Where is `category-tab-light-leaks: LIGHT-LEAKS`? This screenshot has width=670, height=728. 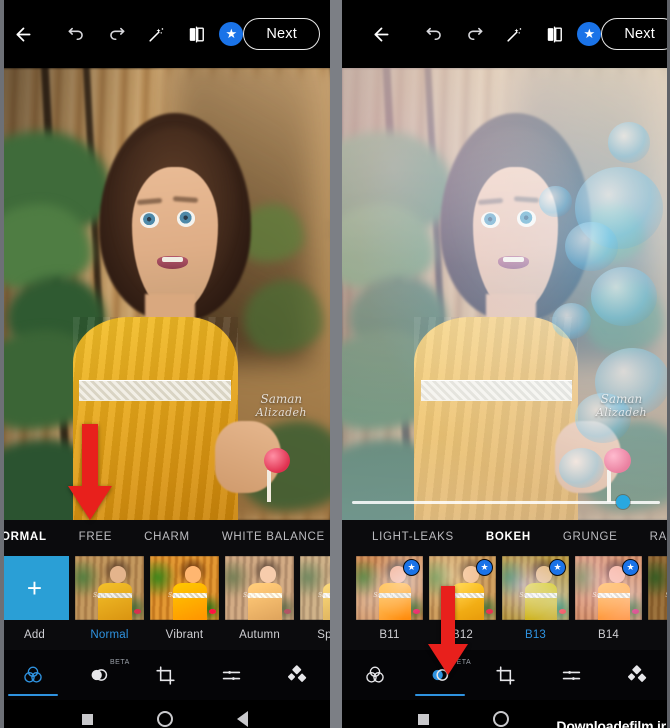 category-tab-light-leaks: LIGHT-LEAKS is located at coordinates (413, 537).